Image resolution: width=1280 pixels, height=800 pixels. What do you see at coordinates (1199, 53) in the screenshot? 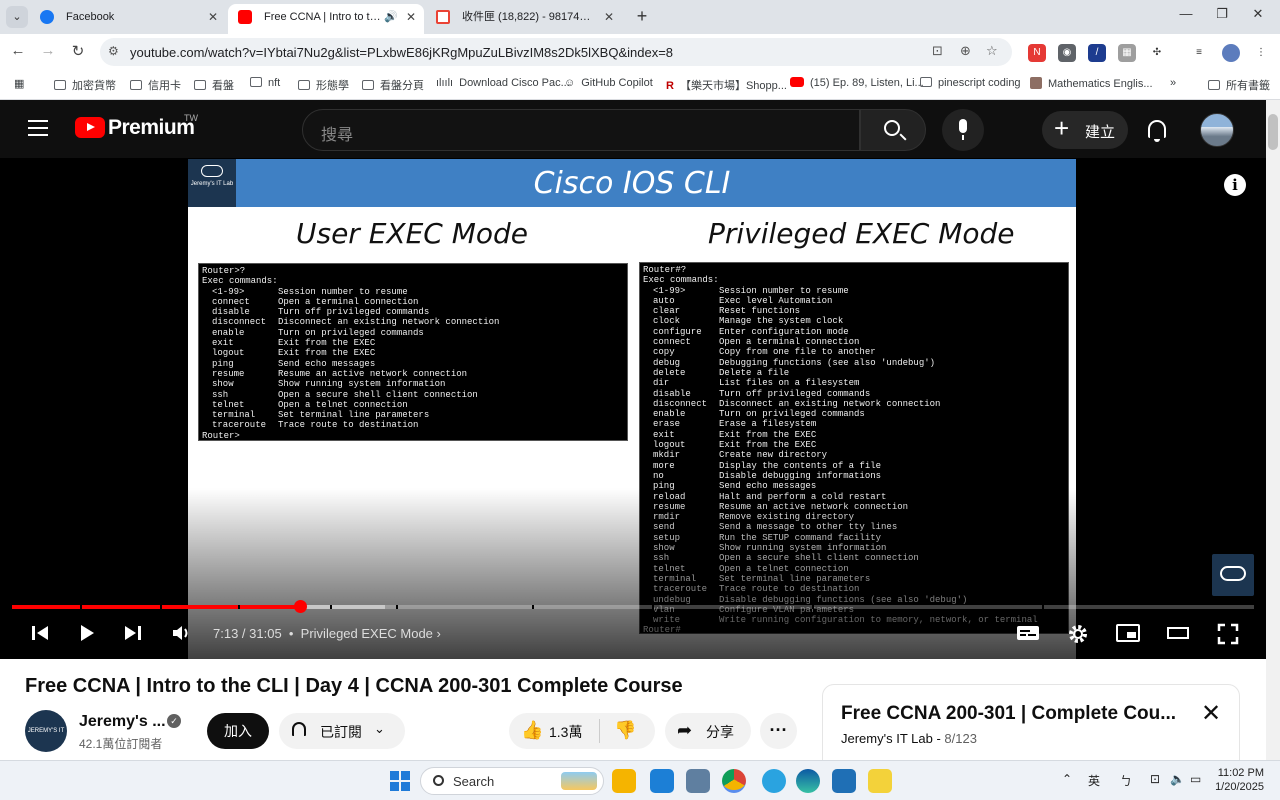
I see `media-controls-icon: ≡` at bounding box center [1199, 53].